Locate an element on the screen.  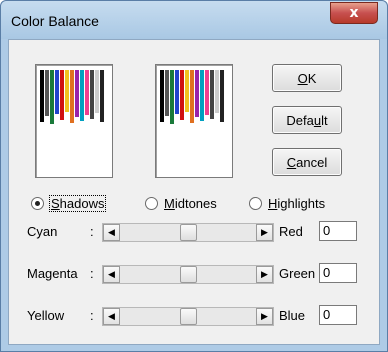
red-value-field: 0 is located at coordinates (338, 231).